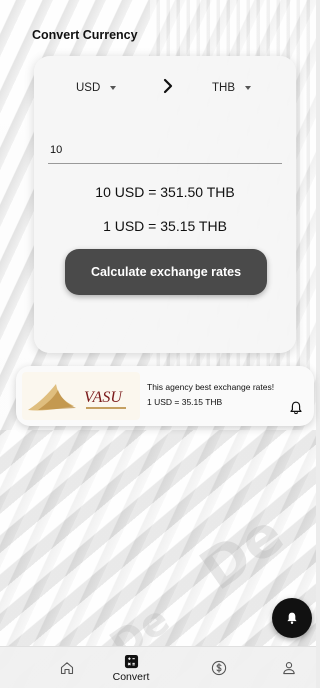 The height and width of the screenshot is (688, 320). Describe the element at coordinates (131, 661) in the screenshot. I see `calculator-icon` at that location.